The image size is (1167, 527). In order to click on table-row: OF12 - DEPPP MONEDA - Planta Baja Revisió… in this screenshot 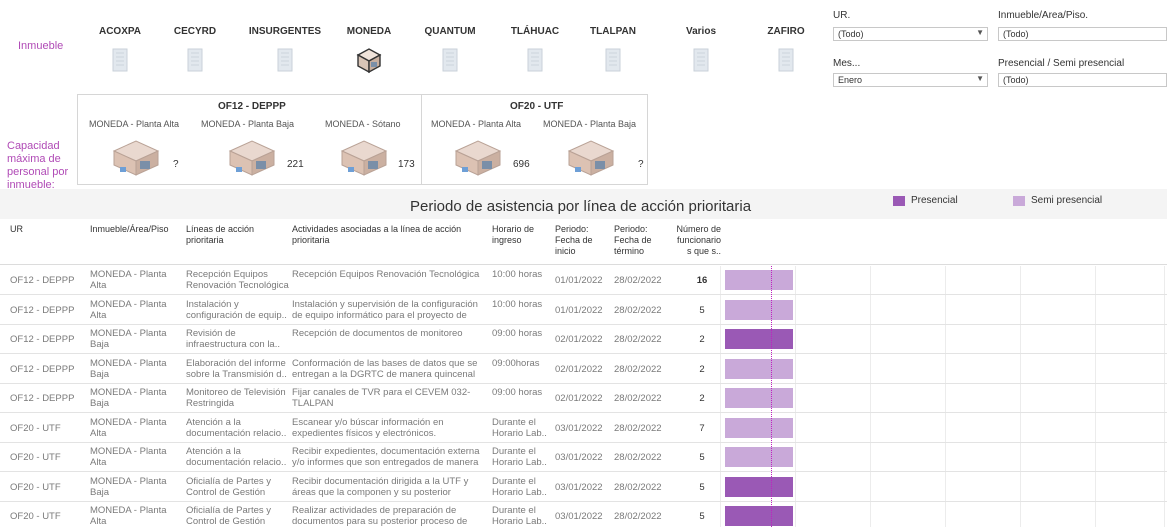, I will do `click(583, 339)`.